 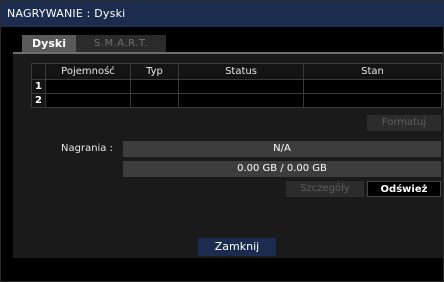 What do you see at coordinates (87, 148) in the screenshot?
I see `recordings-label: Nagrania :` at bounding box center [87, 148].